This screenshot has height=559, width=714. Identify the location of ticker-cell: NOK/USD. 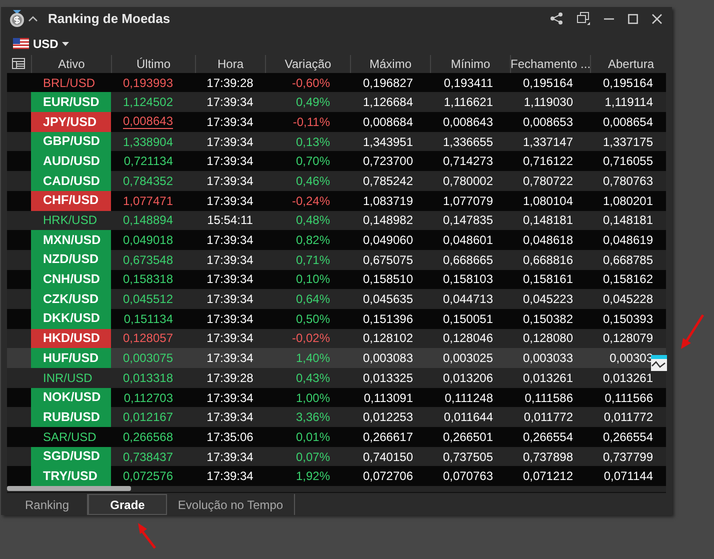
(71, 398).